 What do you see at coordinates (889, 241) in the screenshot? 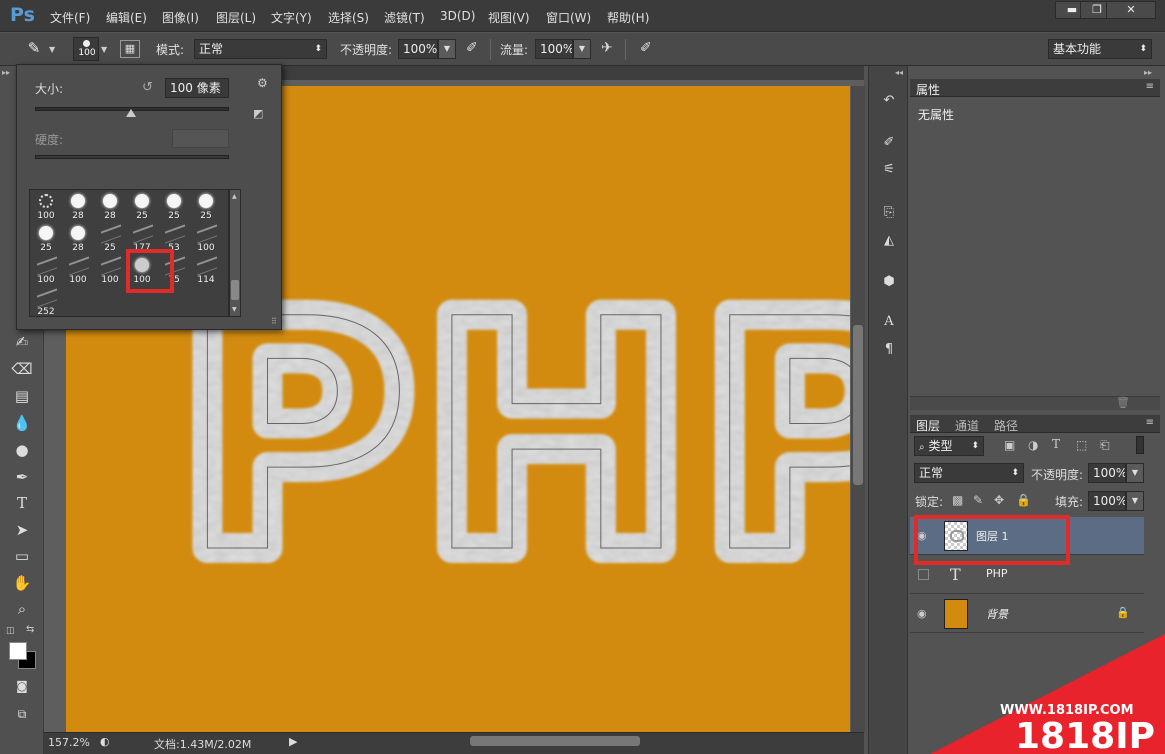
I see `tool-presets-icon: ◭` at bounding box center [889, 241].